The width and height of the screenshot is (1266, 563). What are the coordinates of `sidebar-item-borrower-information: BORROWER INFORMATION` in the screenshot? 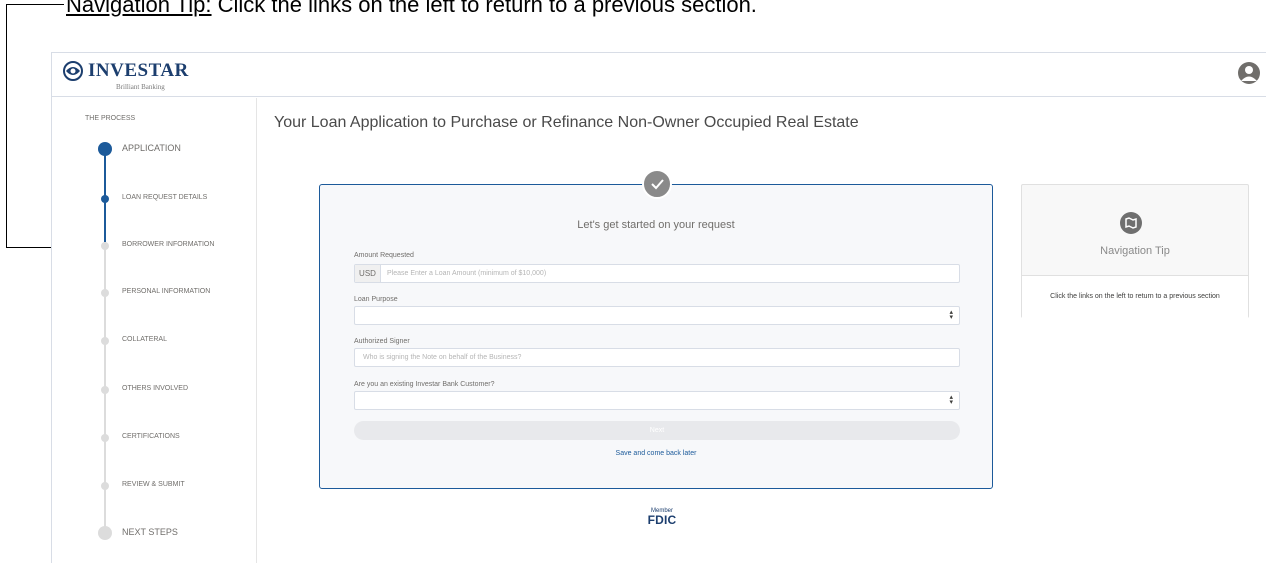 It's located at (154, 246).